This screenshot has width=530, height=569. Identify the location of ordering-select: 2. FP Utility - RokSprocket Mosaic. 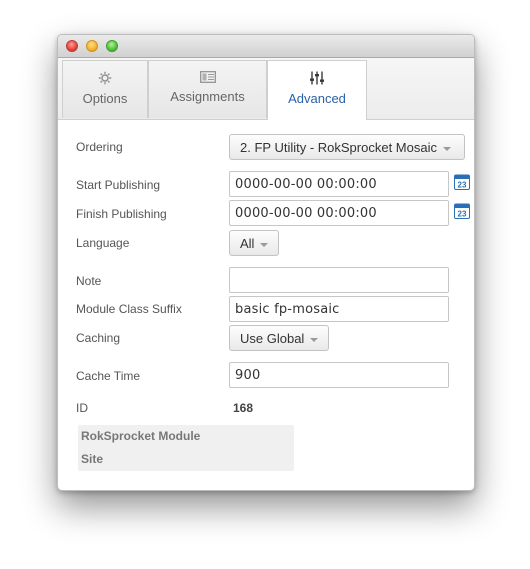
(347, 147).